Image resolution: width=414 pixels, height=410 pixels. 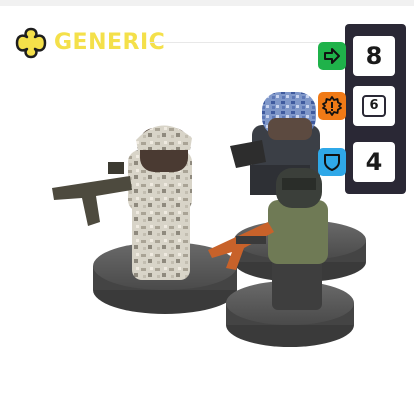 What do you see at coordinates (374, 162) in the screenshot?
I see `stat-value-defense: 4` at bounding box center [374, 162].